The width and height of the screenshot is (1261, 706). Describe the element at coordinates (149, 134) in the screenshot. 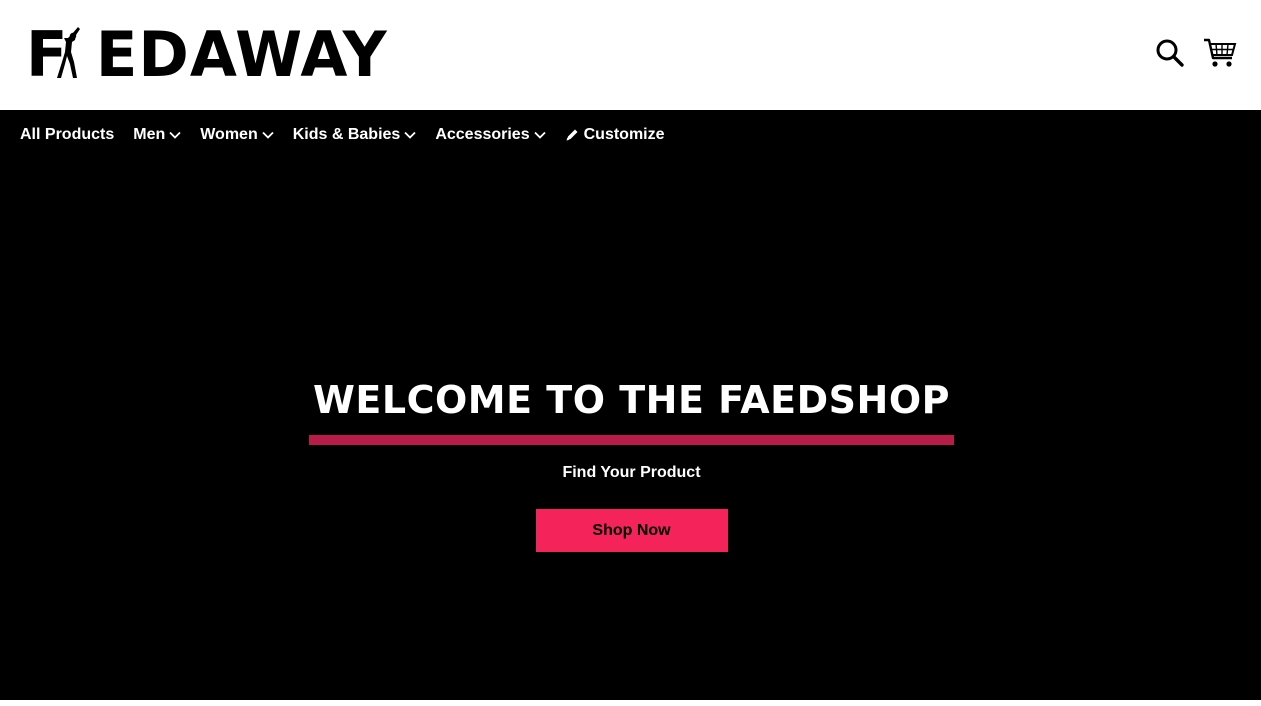

I see `nav-item-label: Men` at that location.